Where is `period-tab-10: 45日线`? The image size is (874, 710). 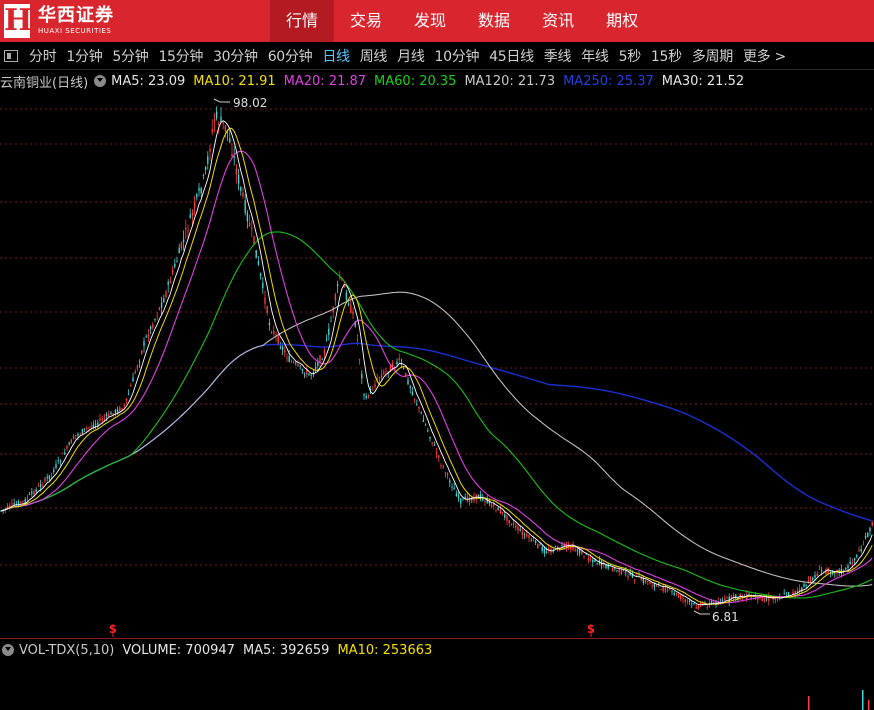 period-tab-10: 45日线 is located at coordinates (511, 56).